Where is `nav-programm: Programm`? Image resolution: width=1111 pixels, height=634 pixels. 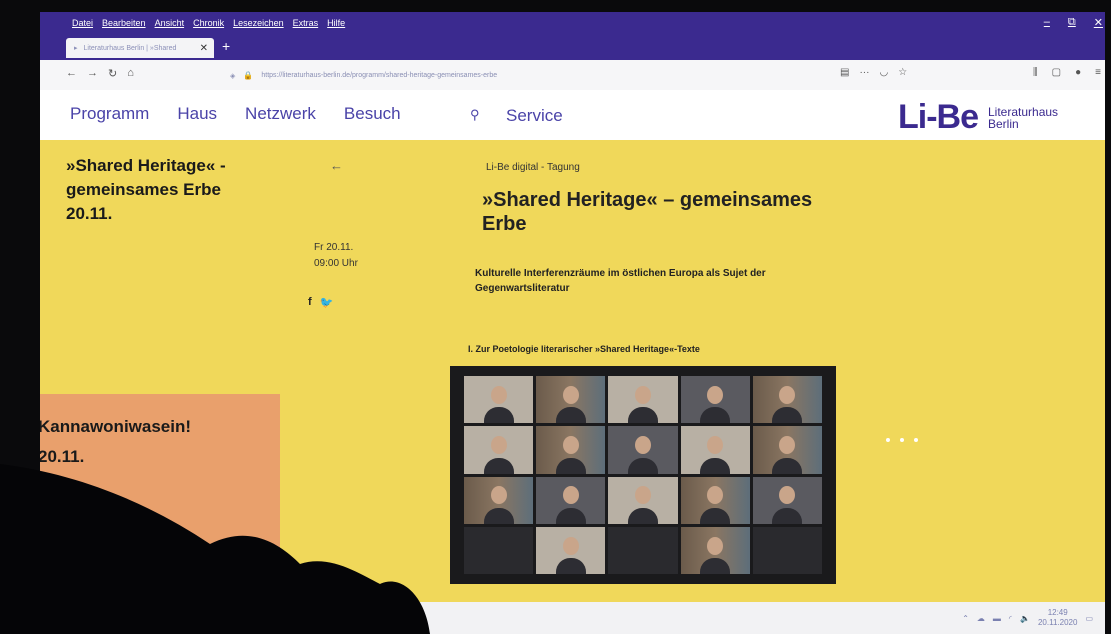
nav-programm: Programm is located at coordinates (109, 114).